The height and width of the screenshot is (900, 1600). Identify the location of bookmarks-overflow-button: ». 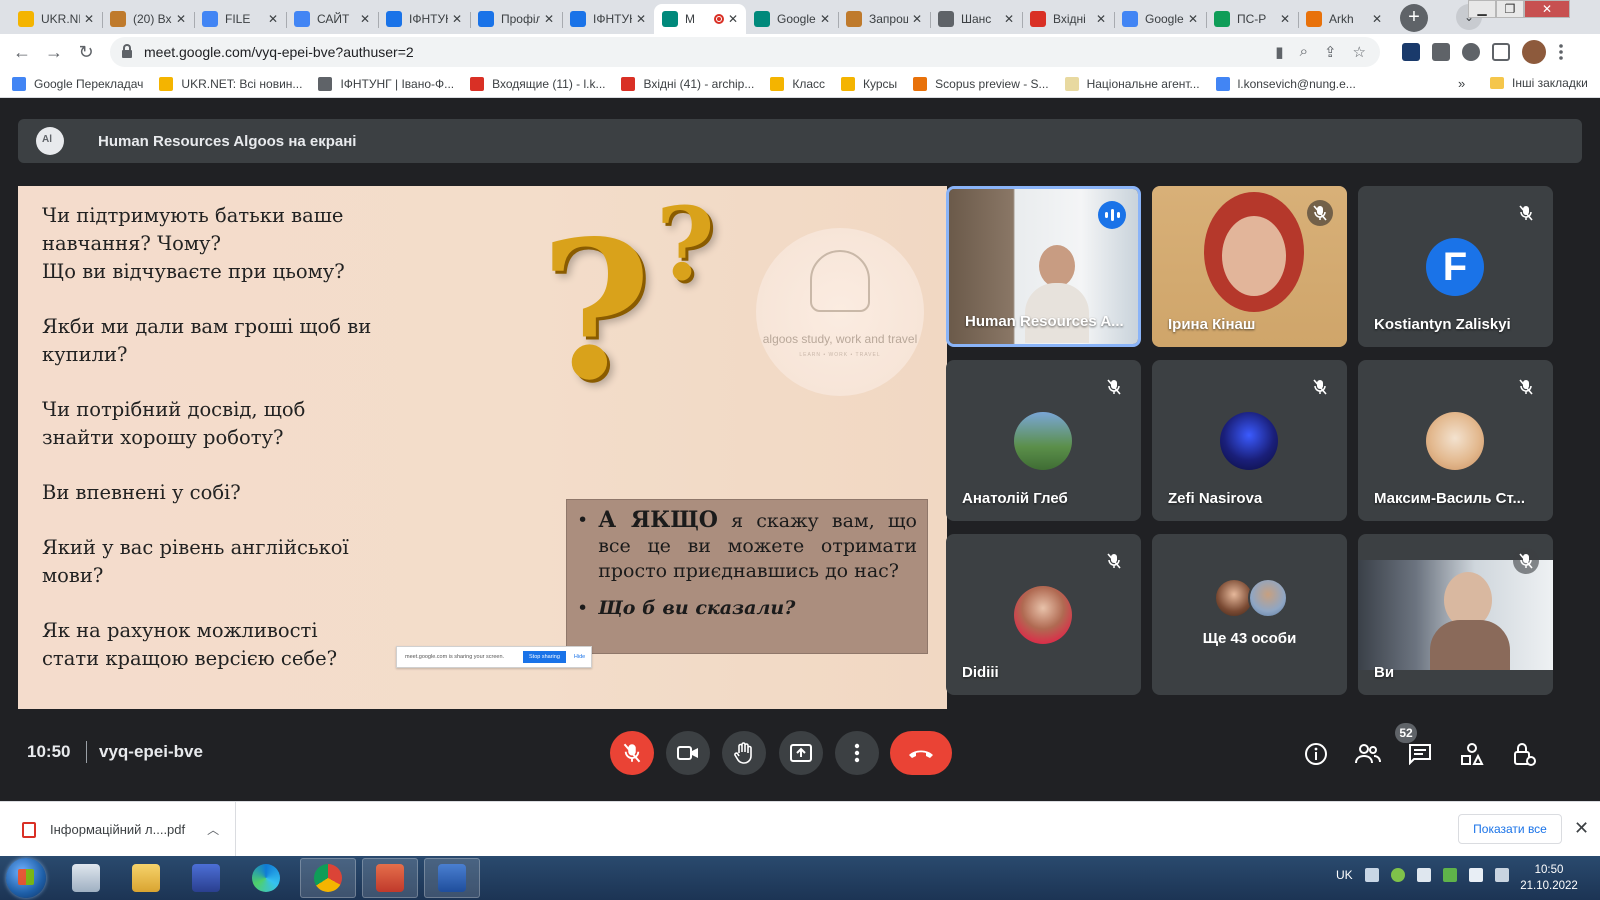
(1461, 83).